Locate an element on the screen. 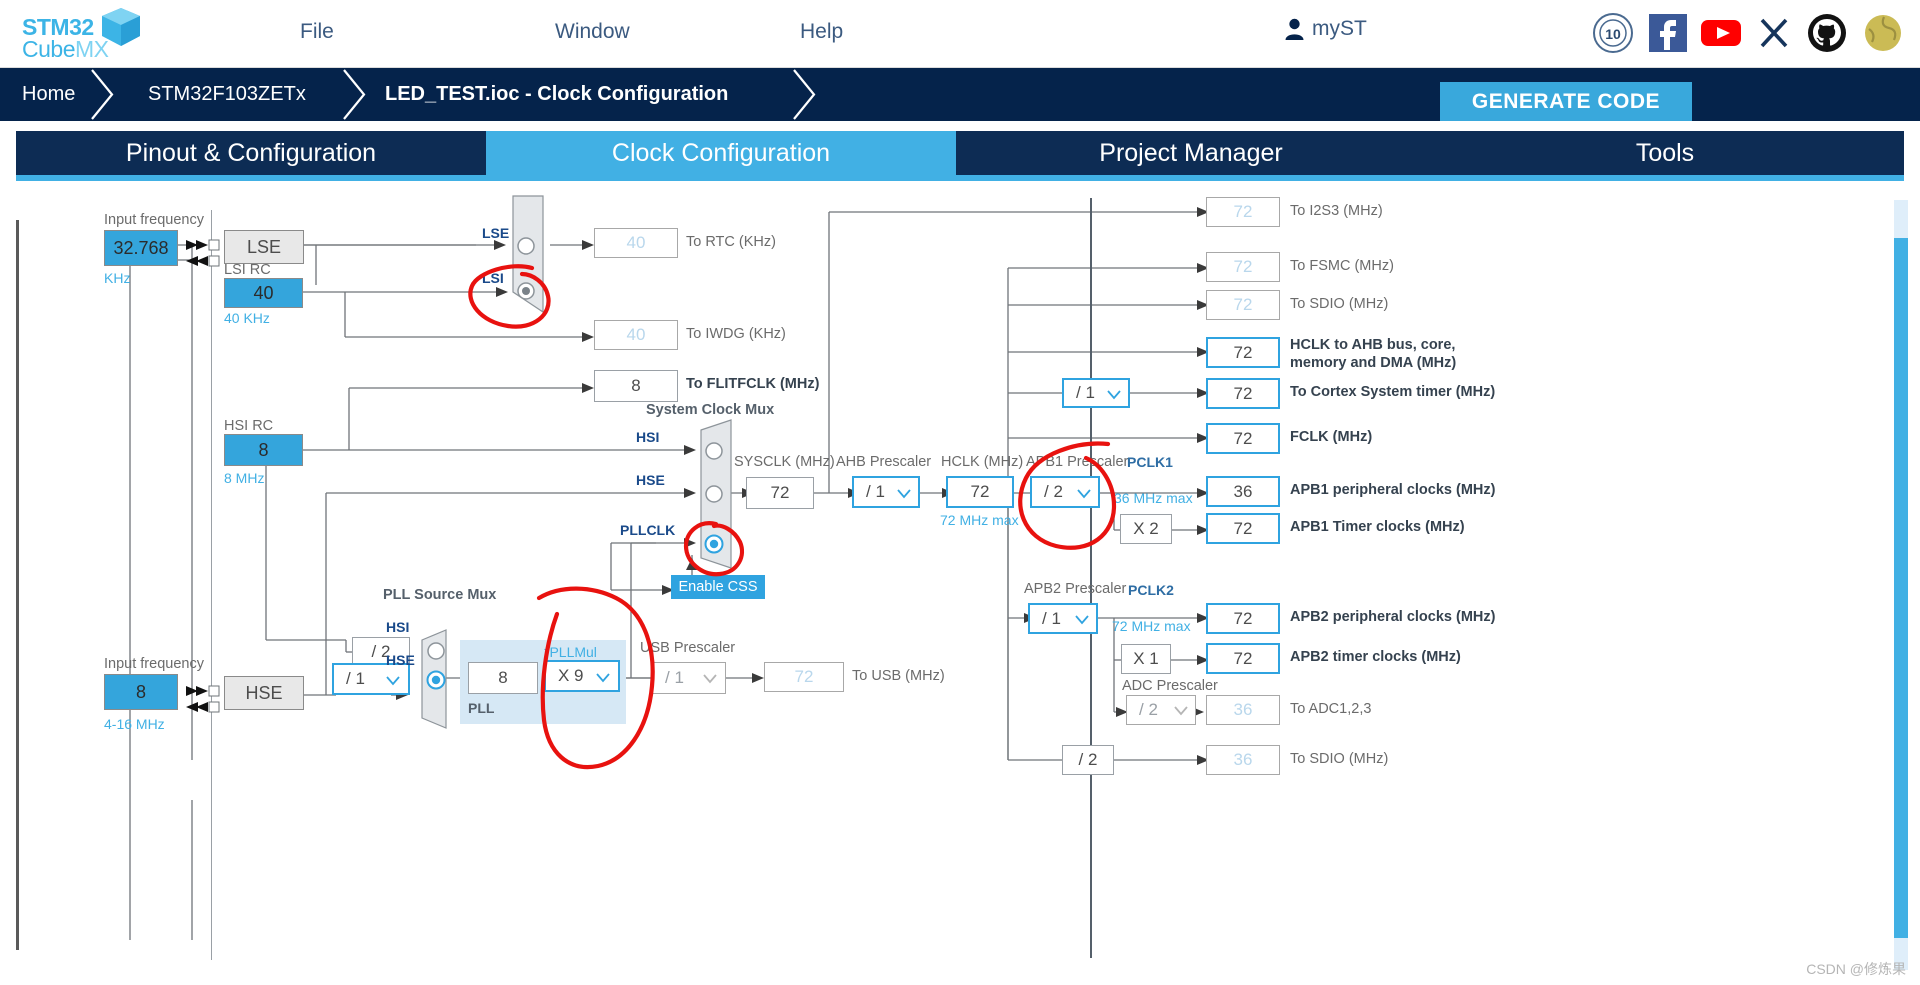 This screenshot has width=1920, height=985. apb2-timer-output-field: 72 is located at coordinates (1243, 658).